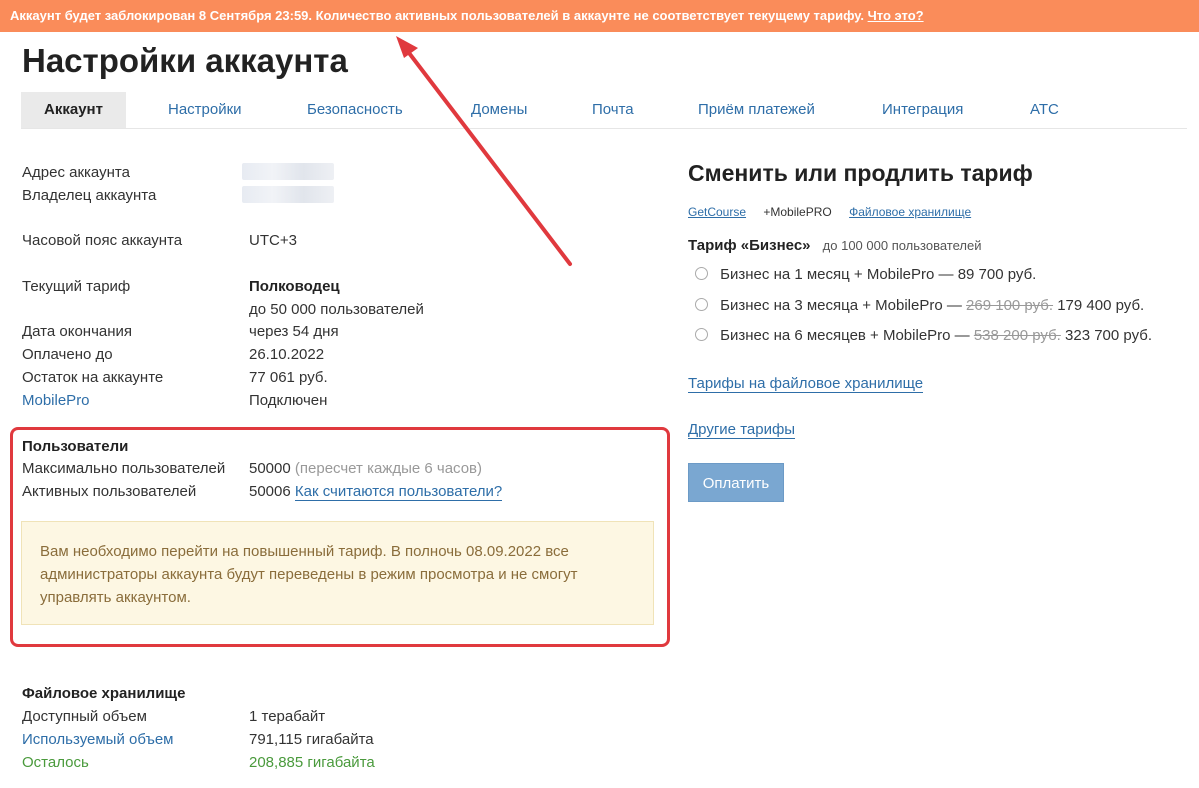 The height and width of the screenshot is (788, 1199). What do you see at coordinates (488, 156) in the screenshot?
I see `annotation-arrow-shaft` at bounding box center [488, 156].